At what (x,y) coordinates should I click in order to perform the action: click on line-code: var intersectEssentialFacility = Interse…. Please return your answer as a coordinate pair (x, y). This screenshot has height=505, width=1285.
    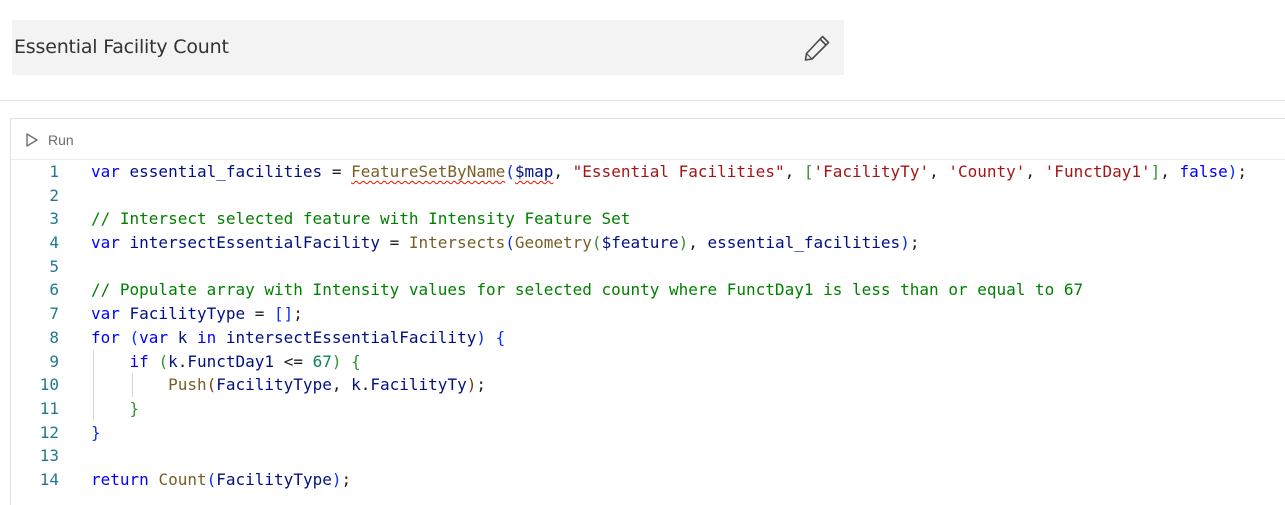
    Looking at the image, I should click on (505, 243).